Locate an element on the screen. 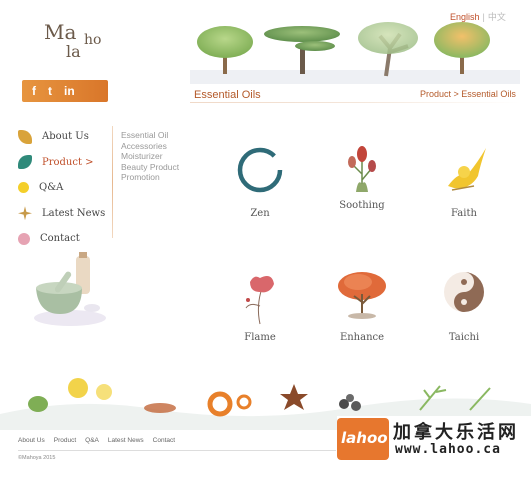 Image resolution: width=531 pixels, height=478 pixels. yellow-bird-icon is located at coordinates (467, 169).